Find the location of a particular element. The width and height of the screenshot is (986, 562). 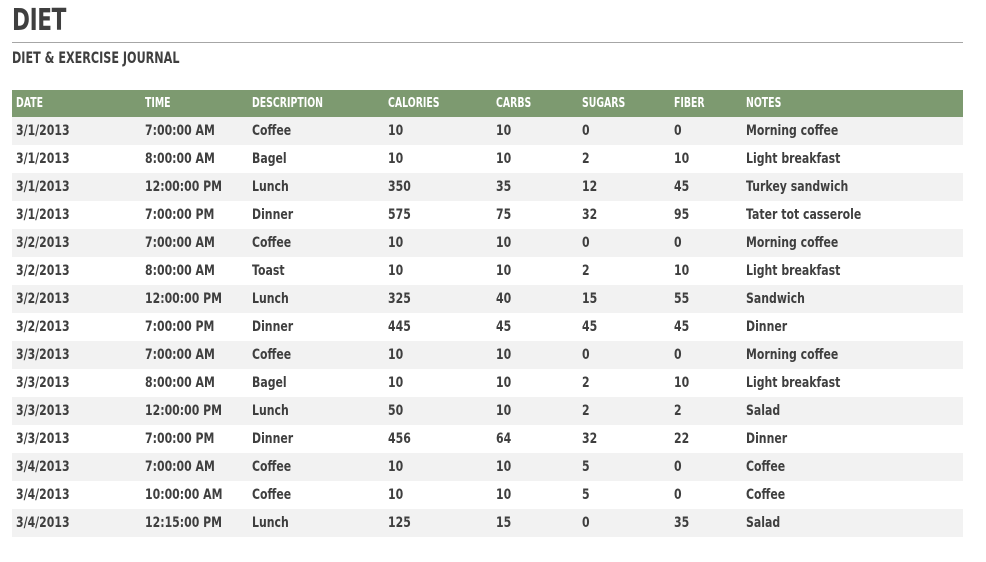

cell-time: 12:15:00 PM is located at coordinates (198, 523).